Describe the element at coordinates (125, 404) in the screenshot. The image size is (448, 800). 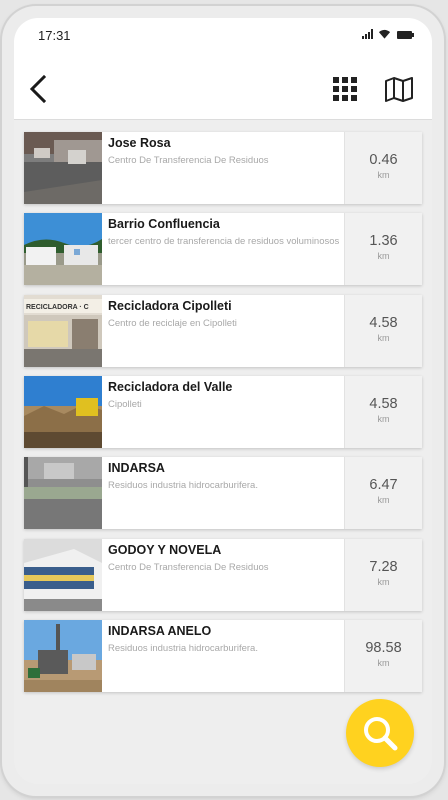
I see `item-subtitle: Cipolleti` at that location.